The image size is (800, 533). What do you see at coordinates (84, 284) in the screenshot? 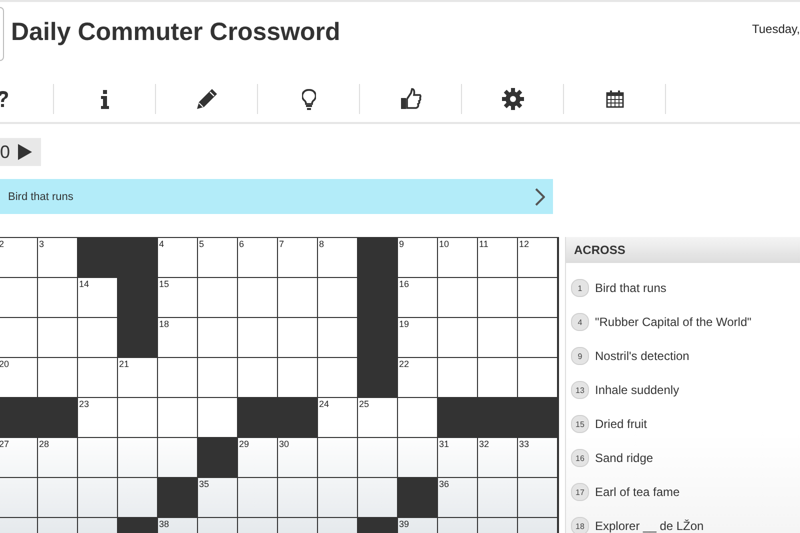
I see `square-number: 14` at bounding box center [84, 284].